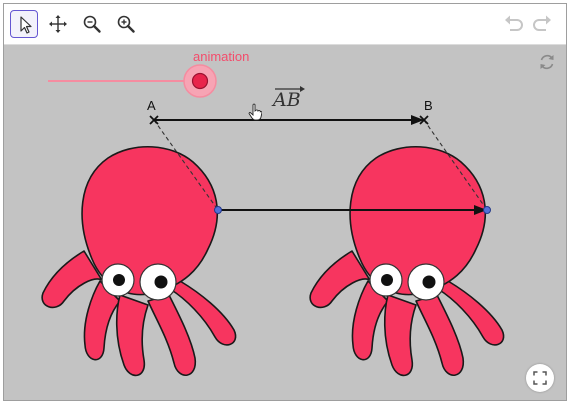 This screenshot has width=570, height=404. I want to click on undo-icon, so click(514, 24).